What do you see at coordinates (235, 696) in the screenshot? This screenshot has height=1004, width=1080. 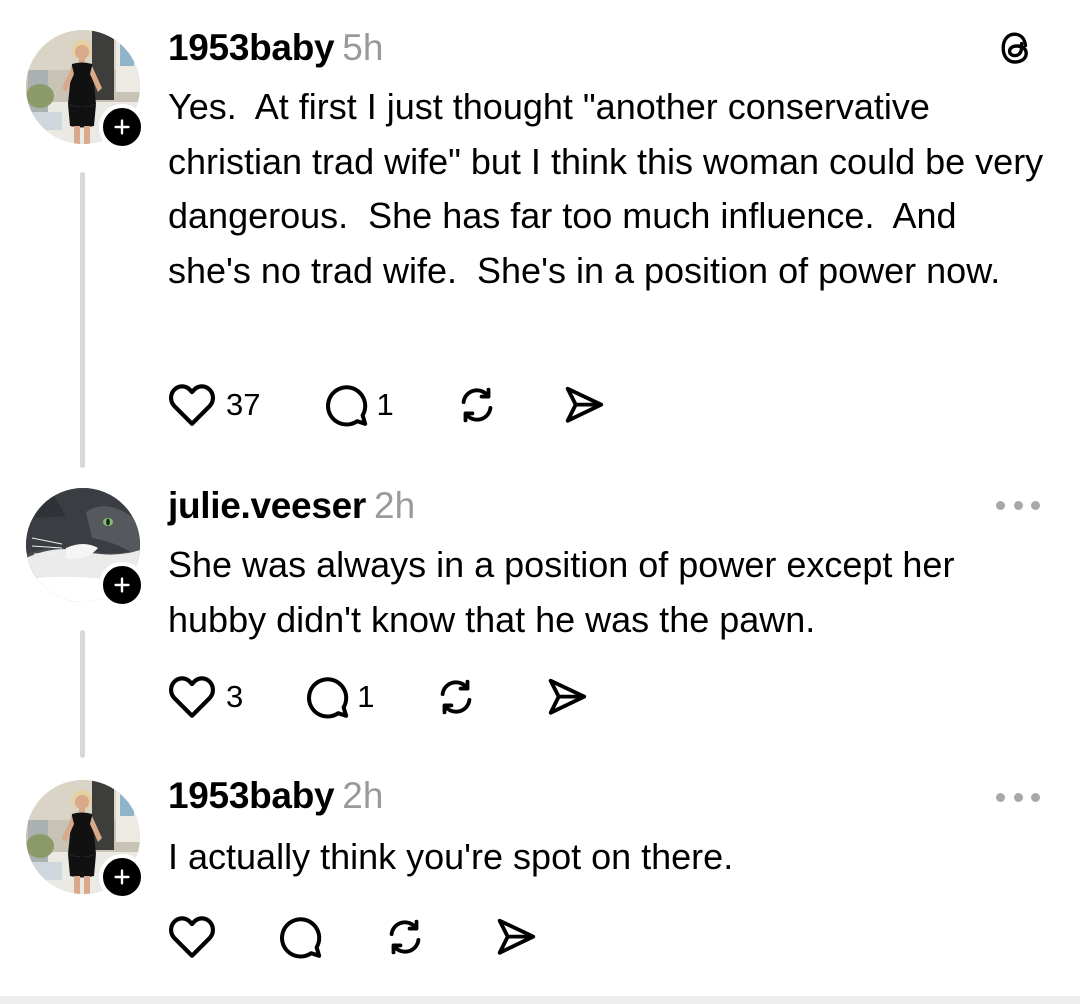 I see `like-count: 3` at bounding box center [235, 696].